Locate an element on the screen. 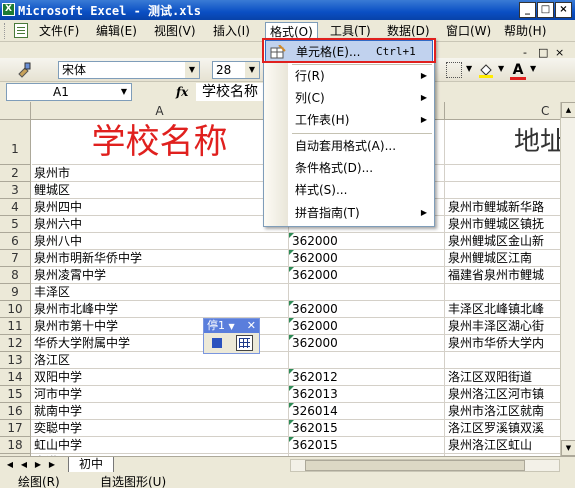  menu-view: 视图(V) is located at coordinates (175, 31).